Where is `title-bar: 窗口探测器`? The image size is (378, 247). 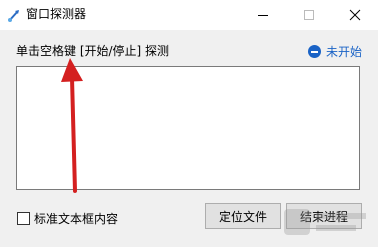
title-bar: 窗口探测器 is located at coordinates (189, 15).